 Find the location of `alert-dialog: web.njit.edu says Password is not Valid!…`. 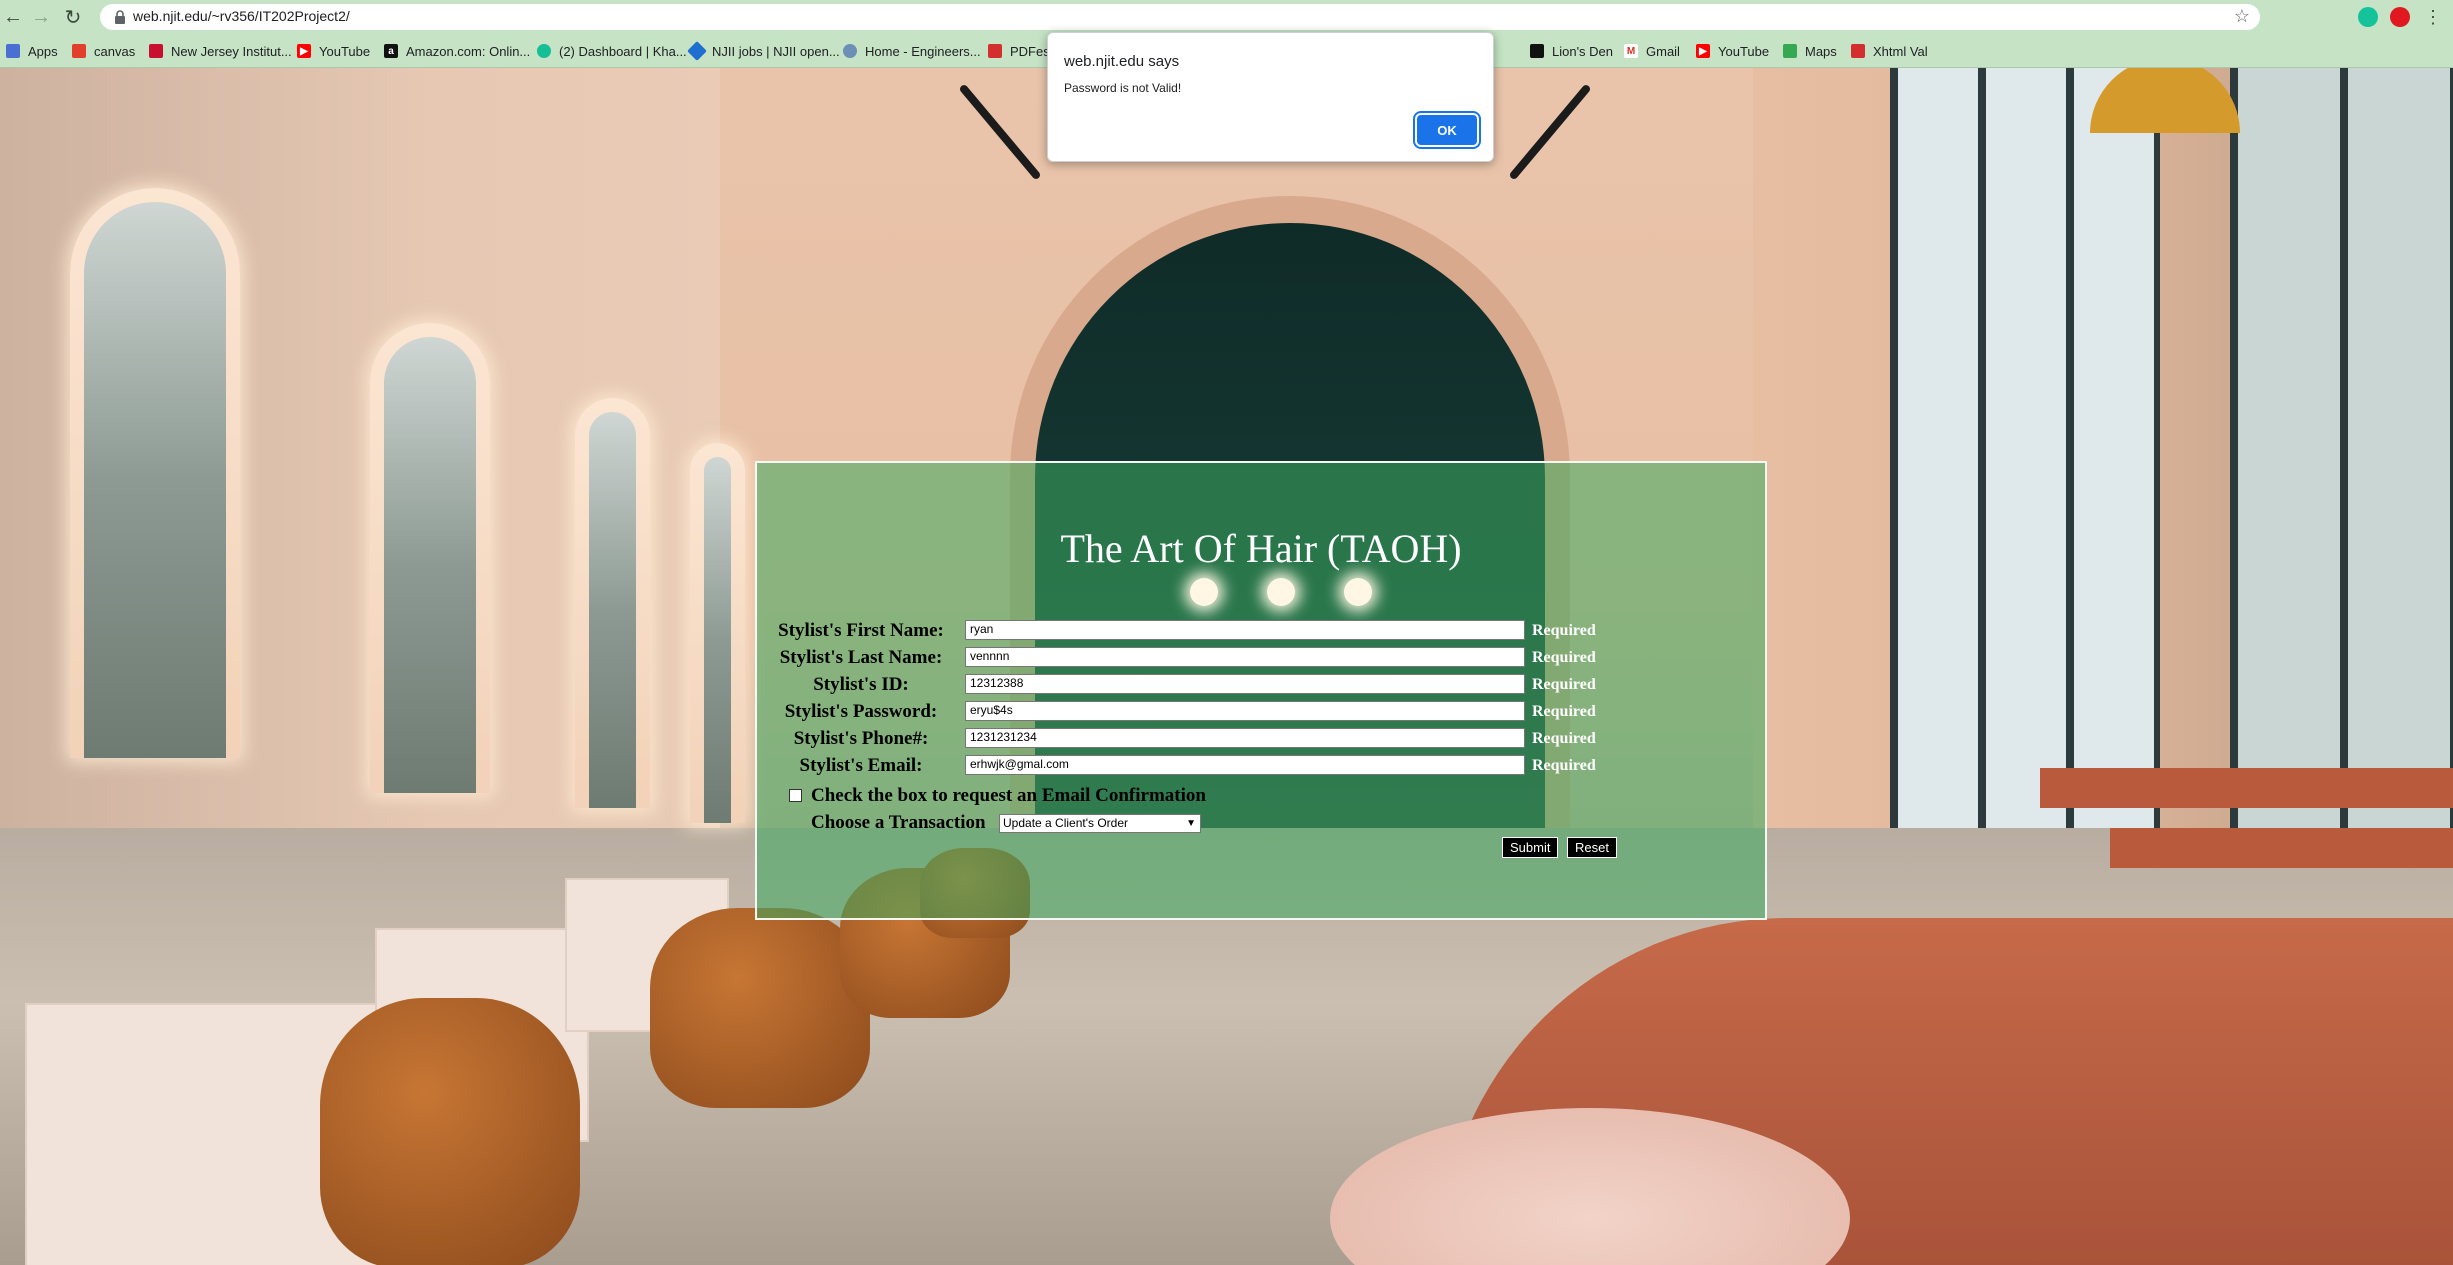

alert-dialog: web.njit.edu says Password is not Valid!… is located at coordinates (1270, 97).